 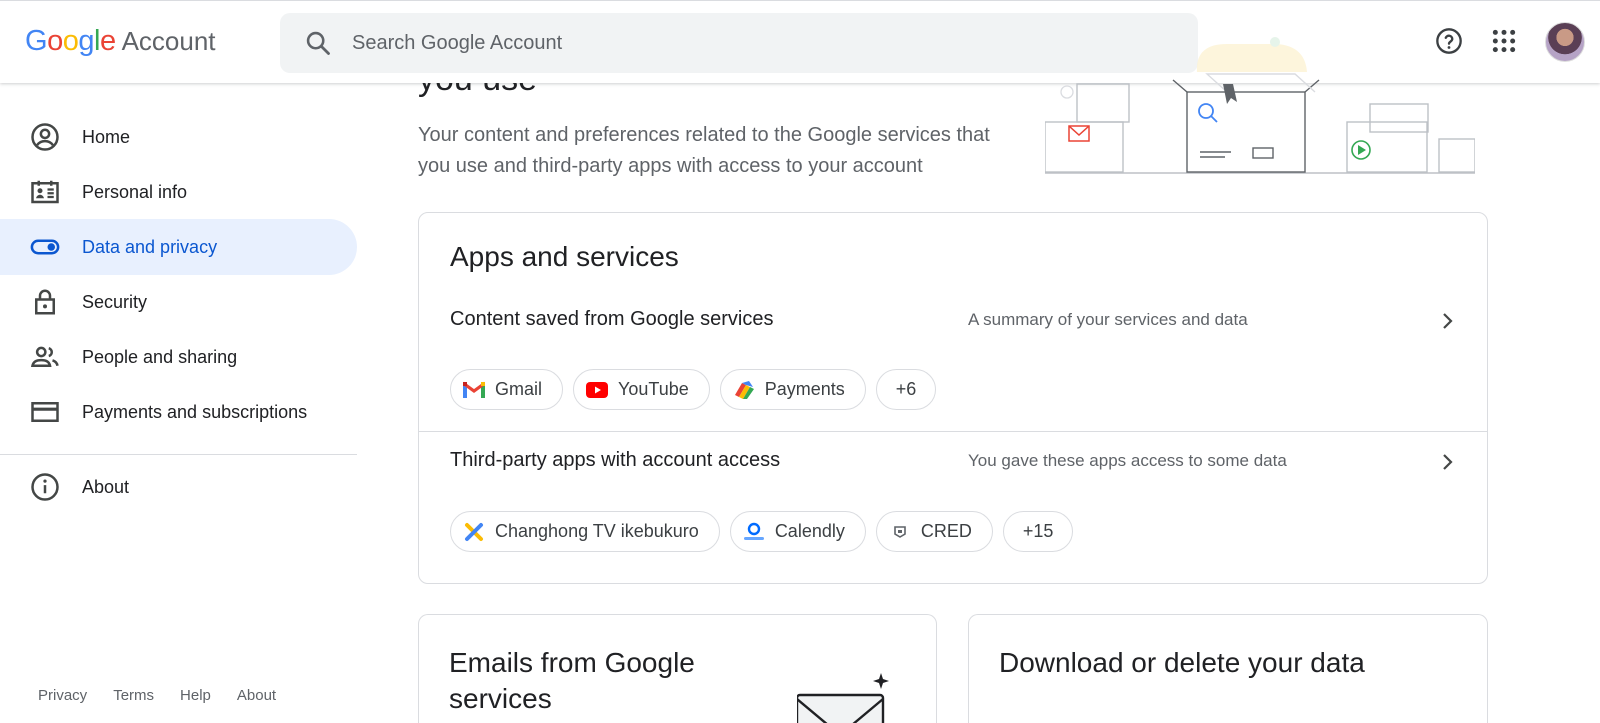 I want to click on profile-avatar, so click(x=1565, y=42).